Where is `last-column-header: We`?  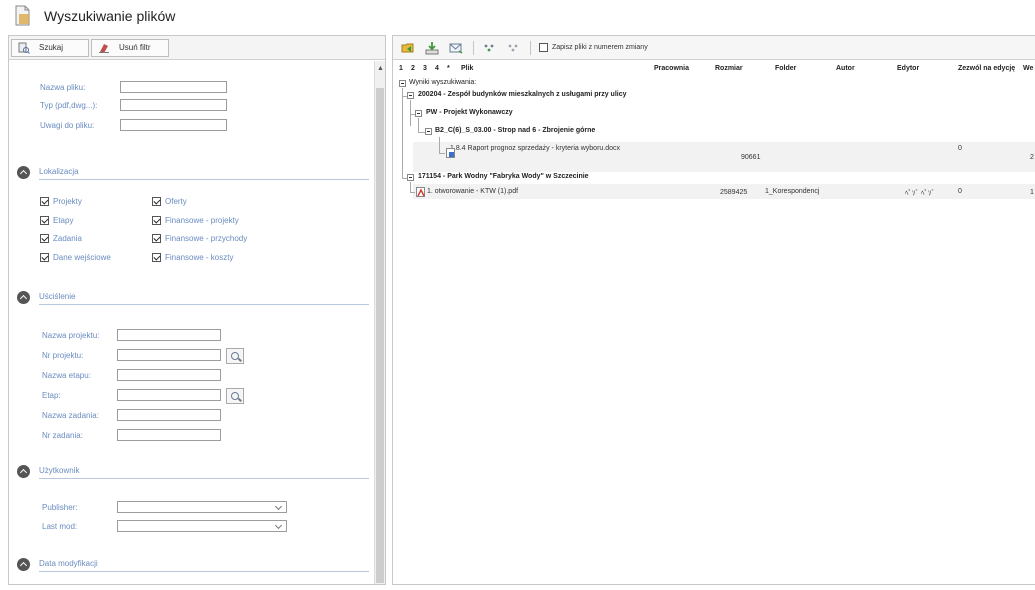 last-column-header: We is located at coordinates (1028, 68).